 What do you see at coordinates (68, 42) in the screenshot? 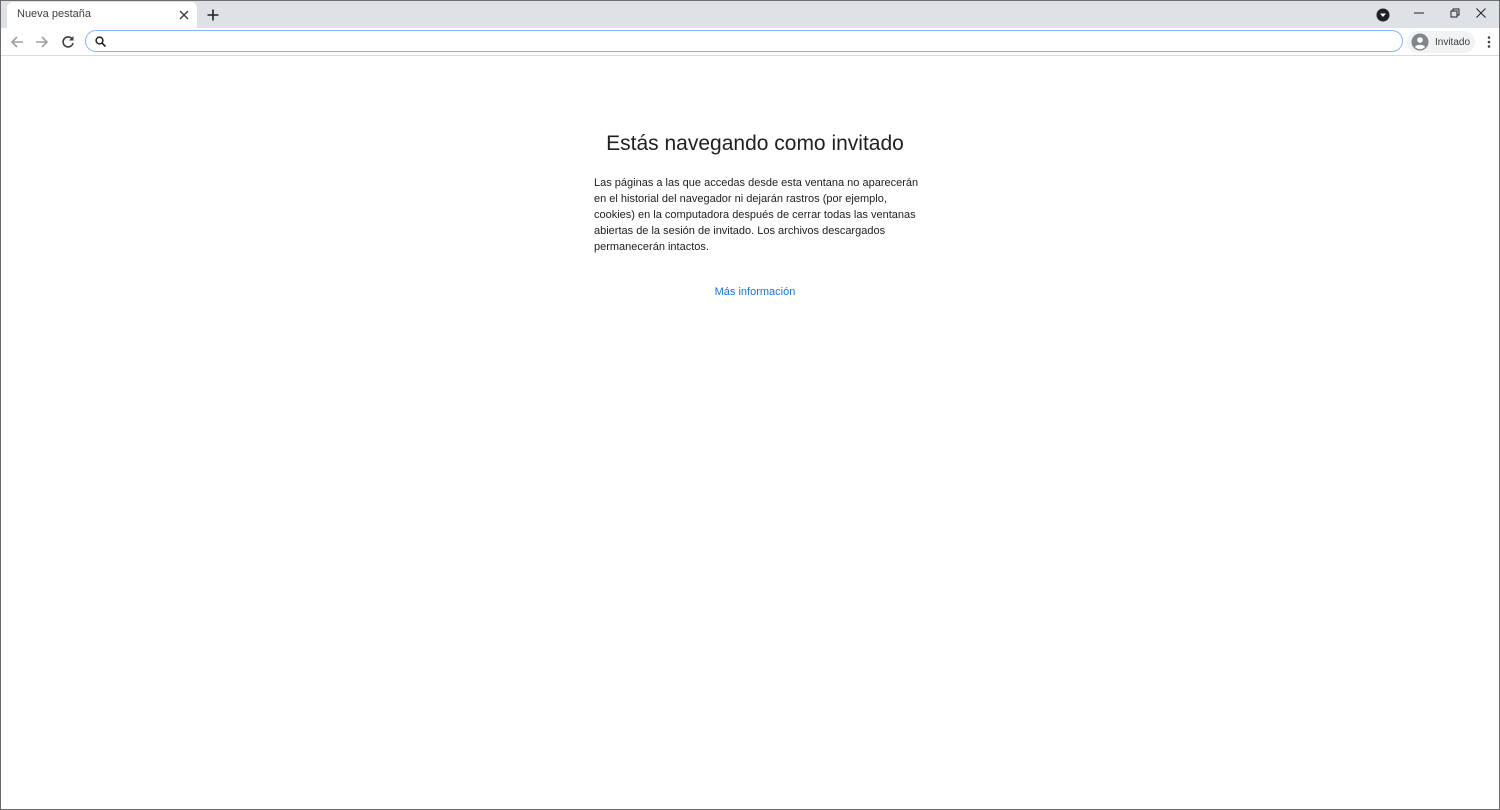
I see `reload-icon` at bounding box center [68, 42].